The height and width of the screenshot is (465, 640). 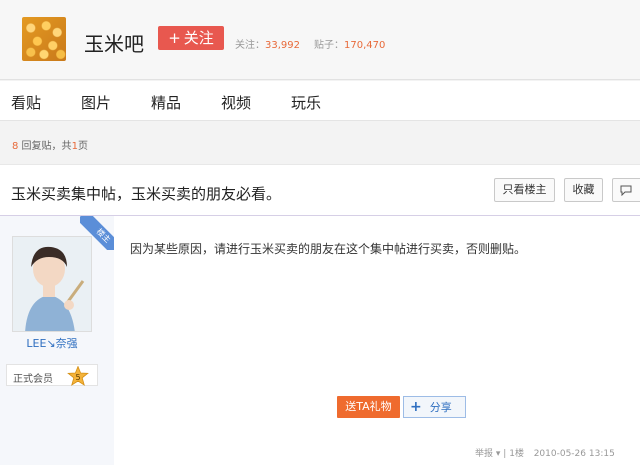 What do you see at coordinates (524, 190) in the screenshot?
I see `only-author-button: 只看楼主` at bounding box center [524, 190].